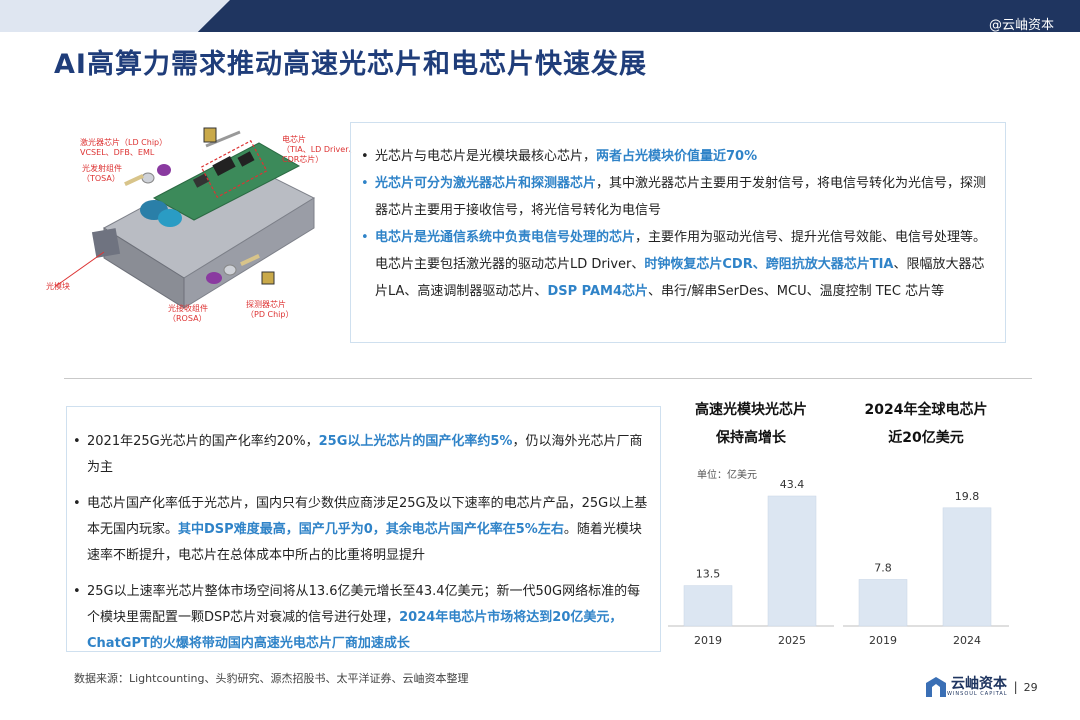 The height and width of the screenshot is (720, 1080). Describe the element at coordinates (967, 496) in the screenshot. I see `bar-value-label: 19.8` at that location.